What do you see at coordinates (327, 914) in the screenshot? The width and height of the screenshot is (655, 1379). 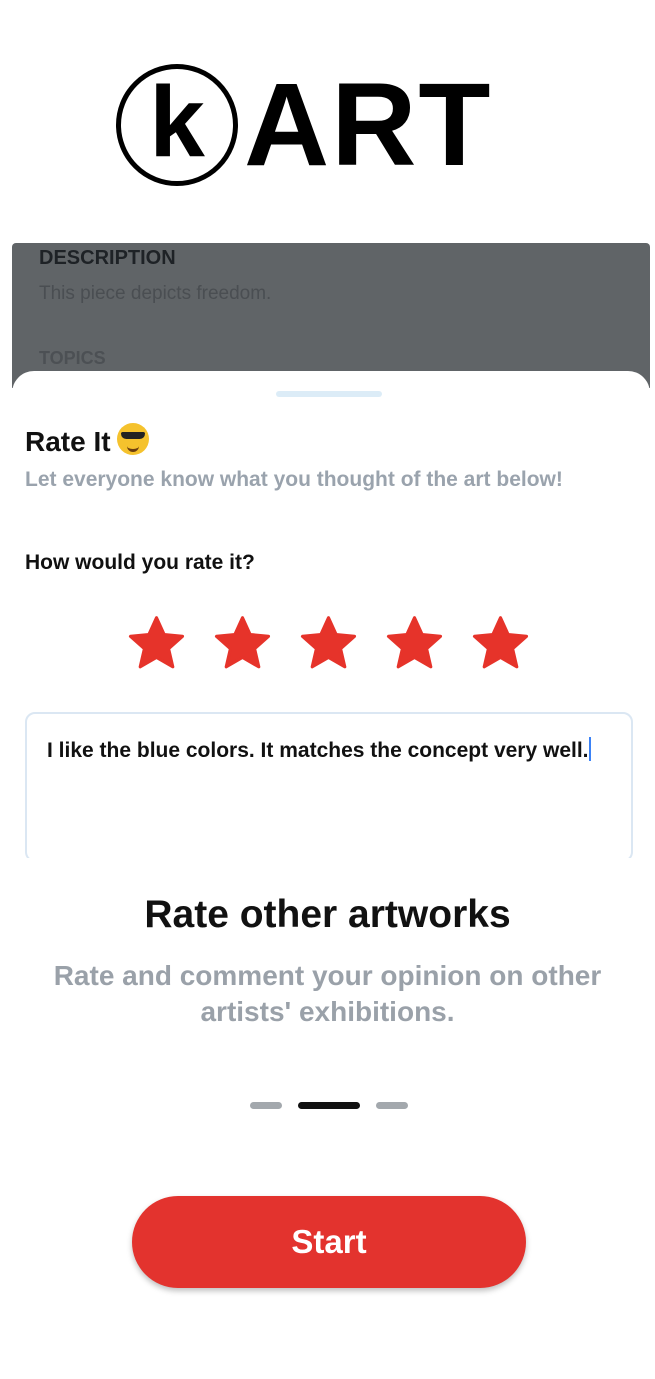 I see `onboarding-headline: Rate other artworks` at bounding box center [327, 914].